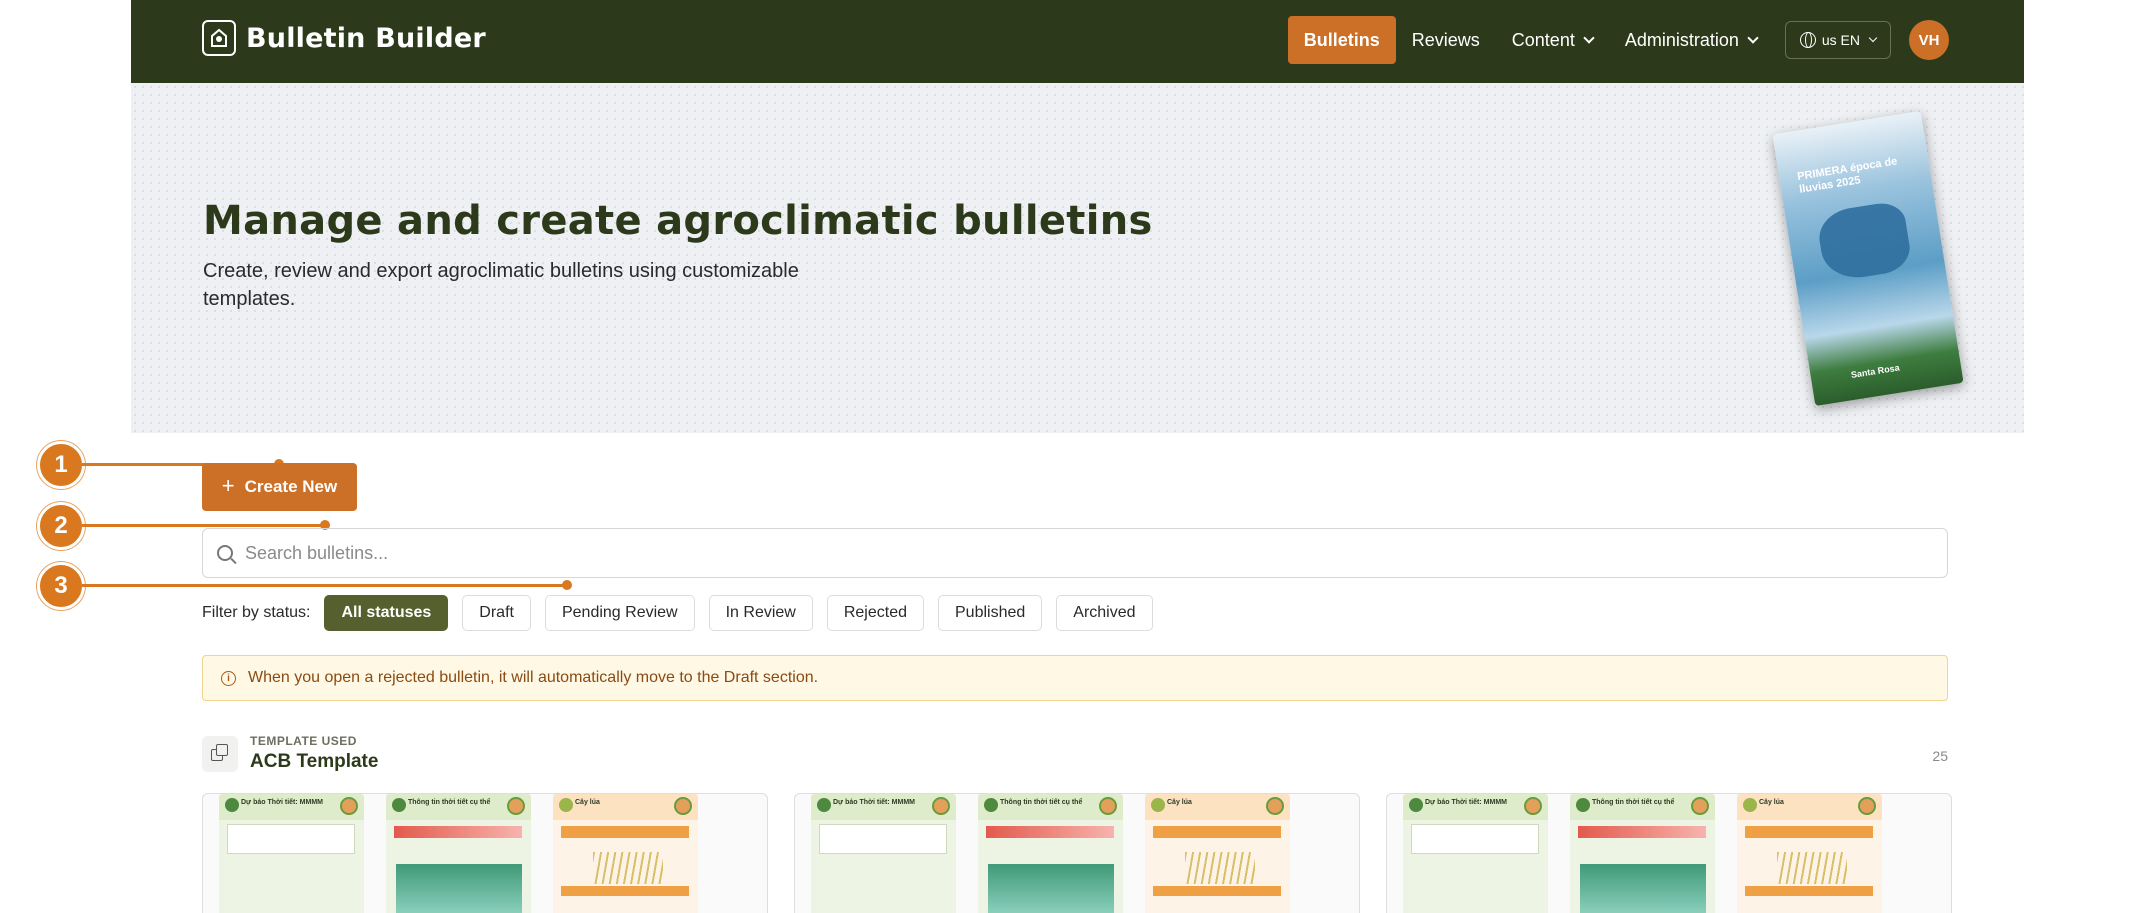  I want to click on template-name: ACB Template, so click(314, 761).